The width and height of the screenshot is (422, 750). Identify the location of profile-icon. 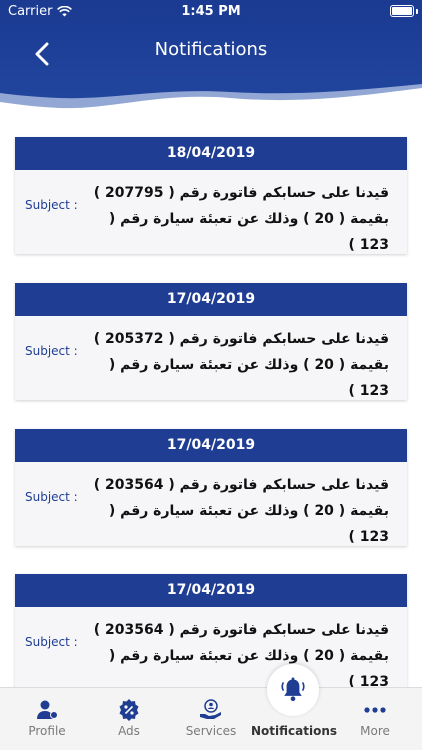
(47, 709).